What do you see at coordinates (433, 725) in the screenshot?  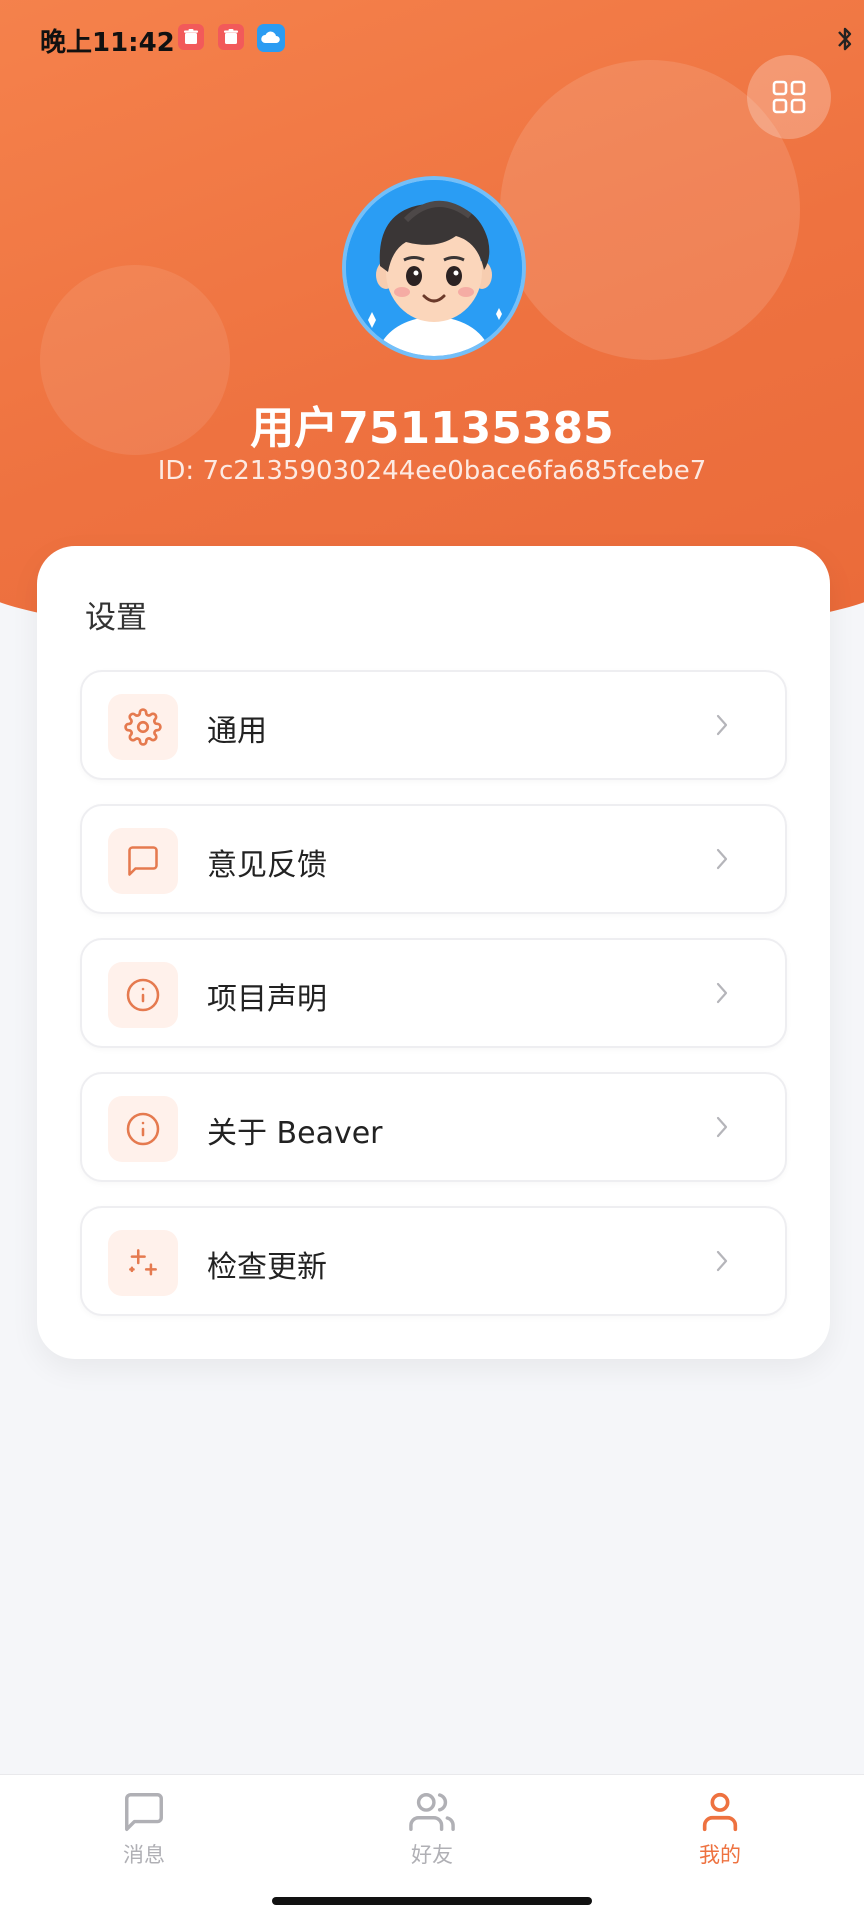 I see `settings-item-general: 通用` at bounding box center [433, 725].